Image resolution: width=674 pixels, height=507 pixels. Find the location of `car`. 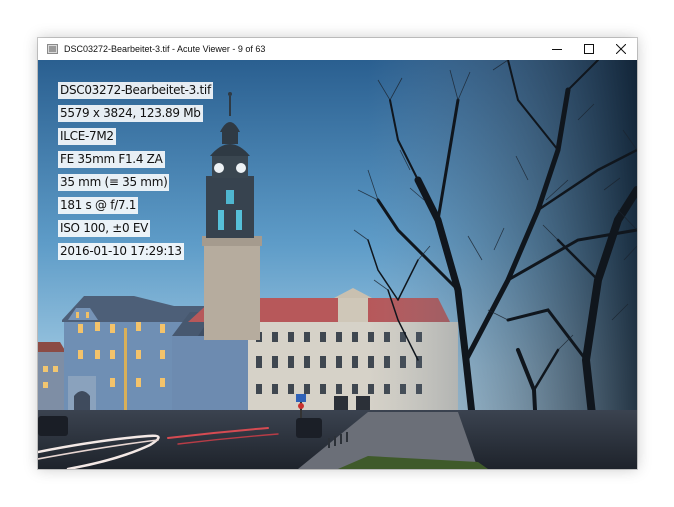

car is located at coordinates (309, 428).